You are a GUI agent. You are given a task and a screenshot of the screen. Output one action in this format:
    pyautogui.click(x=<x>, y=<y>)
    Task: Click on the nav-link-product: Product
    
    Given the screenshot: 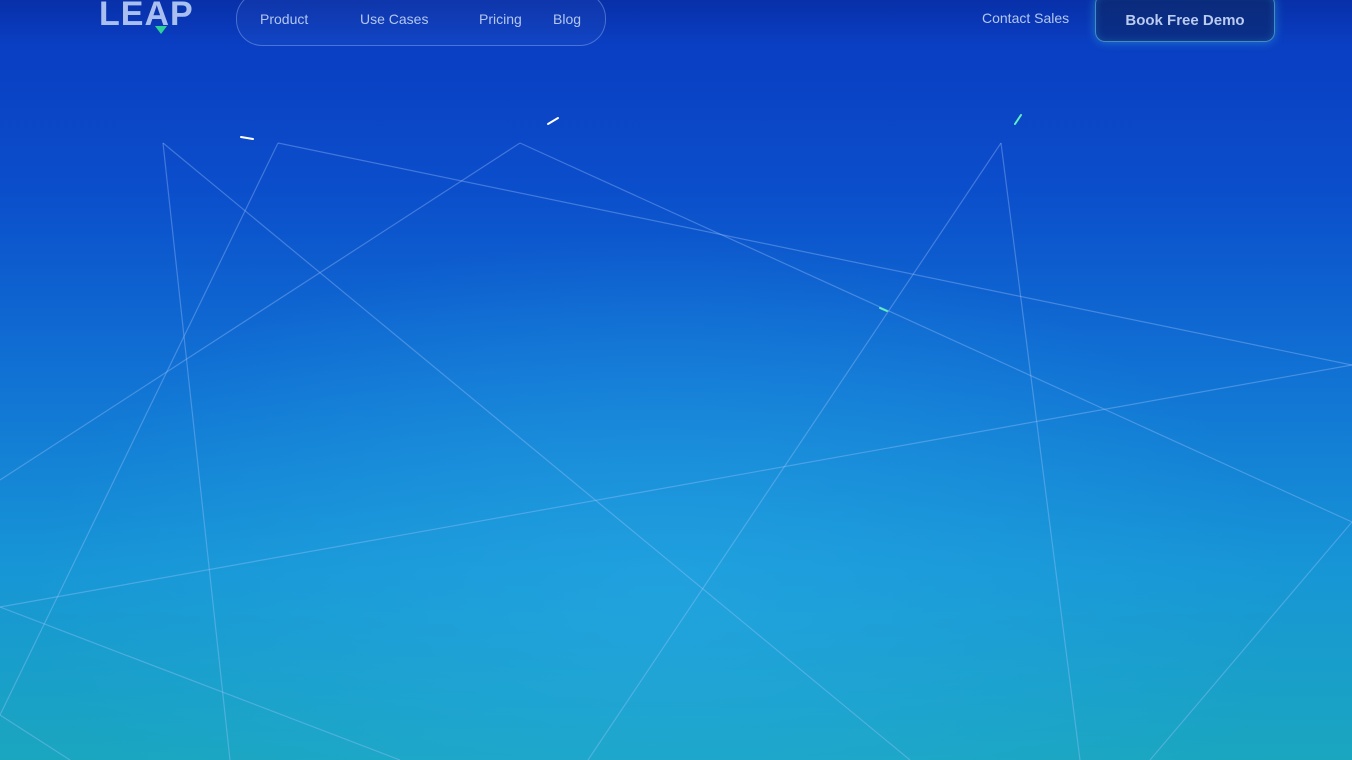 What is the action you would take?
    pyautogui.click(x=284, y=19)
    